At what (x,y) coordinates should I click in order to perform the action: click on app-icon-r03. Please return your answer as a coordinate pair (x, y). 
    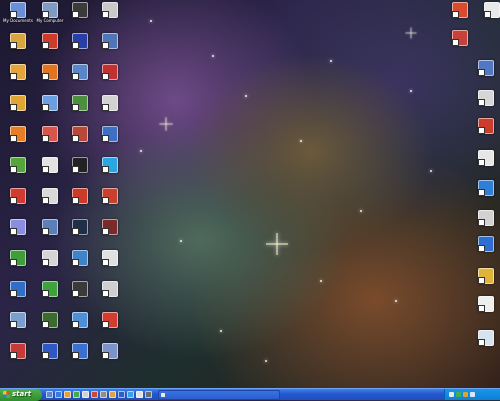
    Looking at the image, I should click on (460, 46).